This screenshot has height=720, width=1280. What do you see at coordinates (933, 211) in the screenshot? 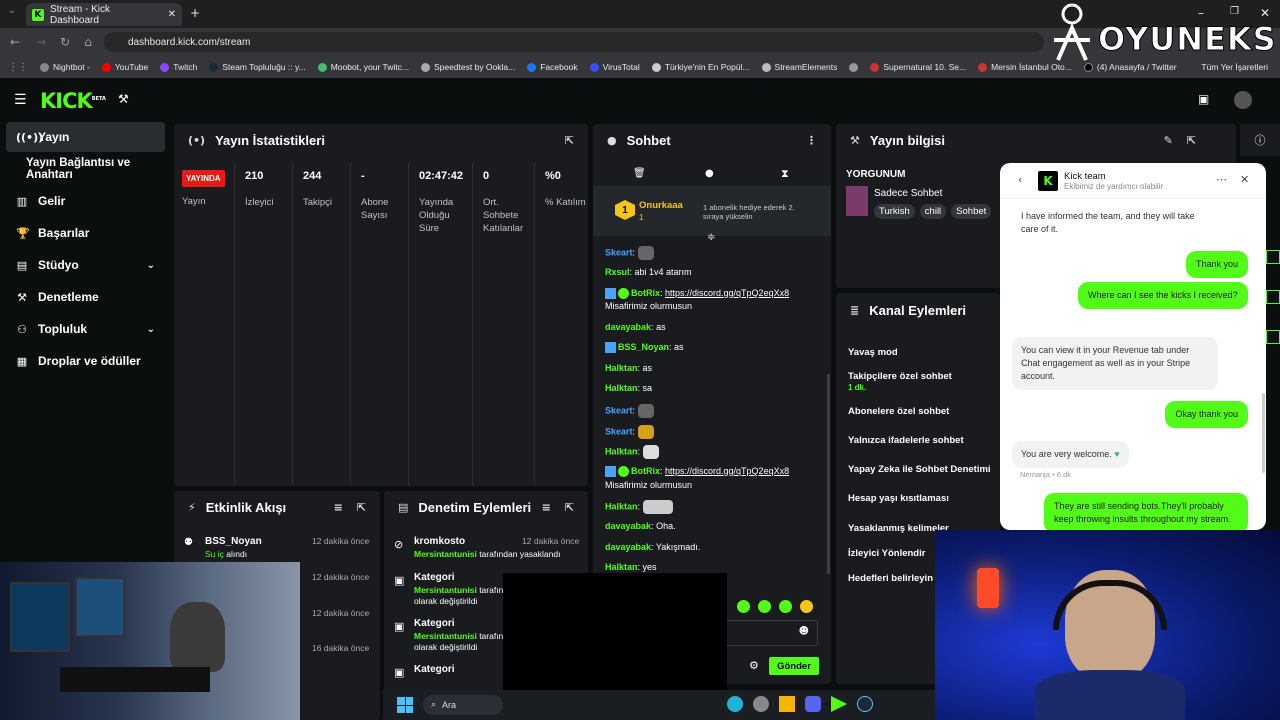
I see `tag: chill` at bounding box center [933, 211].